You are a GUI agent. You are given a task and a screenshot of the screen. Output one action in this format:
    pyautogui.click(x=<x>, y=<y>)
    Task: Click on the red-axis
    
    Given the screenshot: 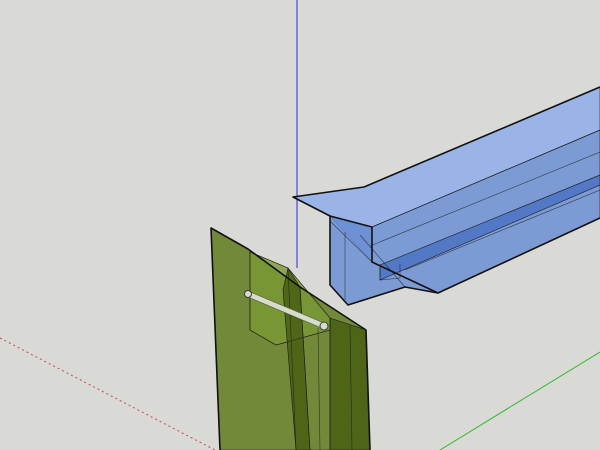 What is the action you would take?
    pyautogui.click(x=108, y=393)
    